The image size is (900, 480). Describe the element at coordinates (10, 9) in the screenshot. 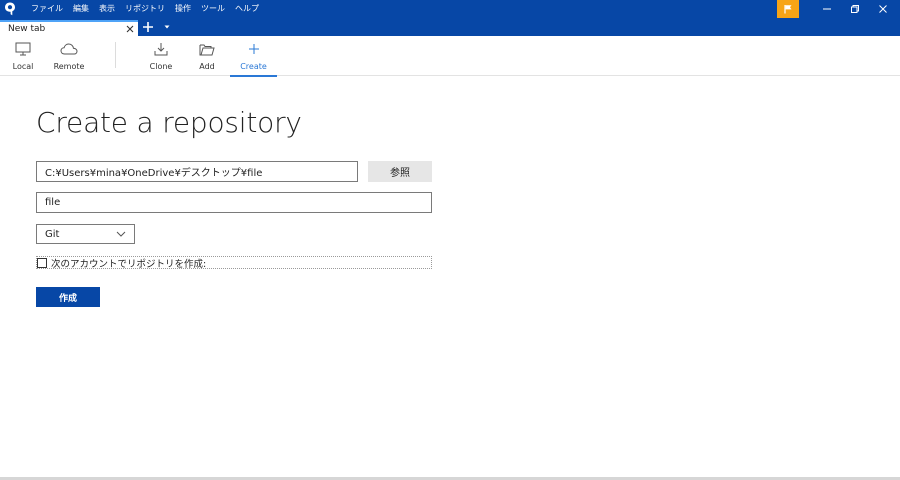

I see `sourcetree-logo-icon` at that location.